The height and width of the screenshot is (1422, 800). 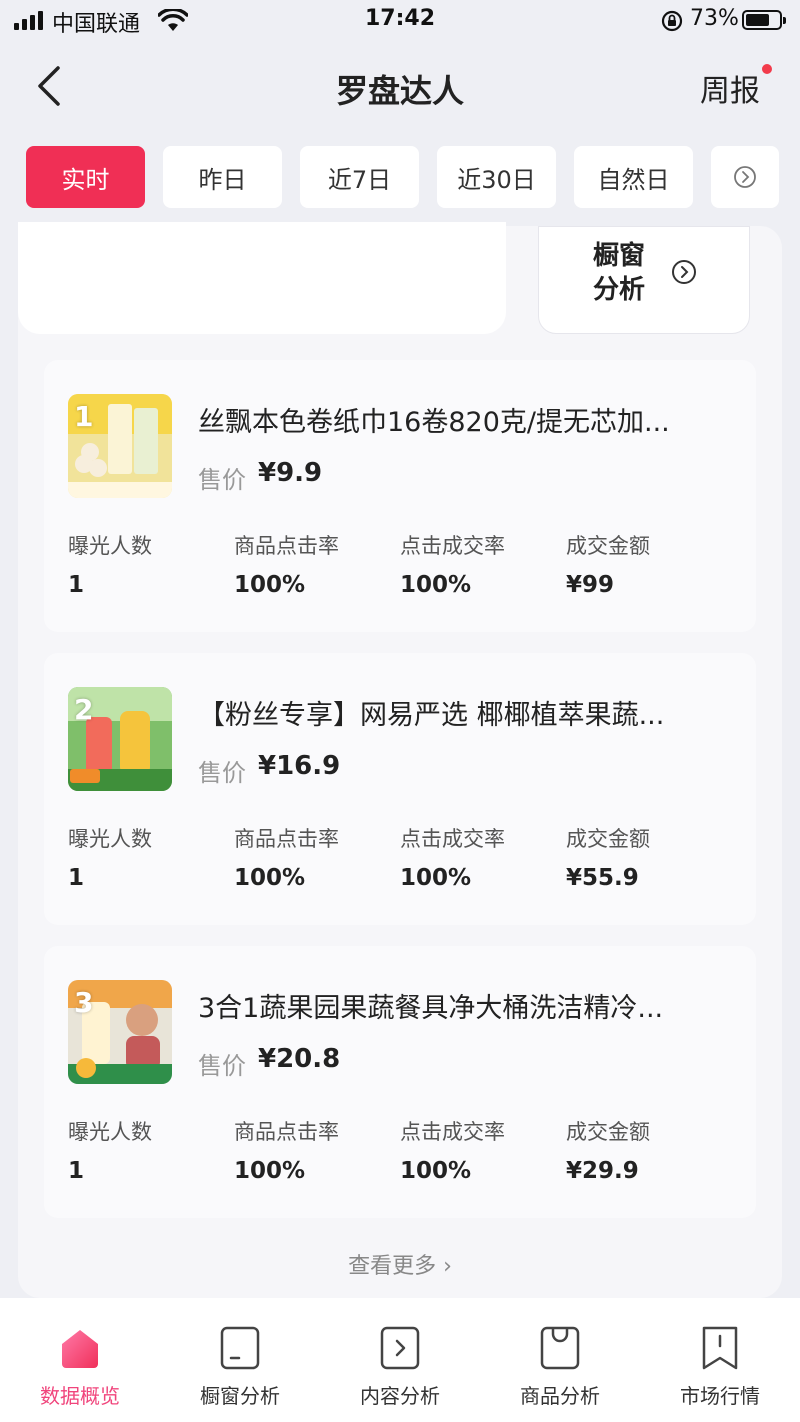 What do you see at coordinates (80, 1396) in the screenshot?
I see `bottom-tab-label: 数据概览` at bounding box center [80, 1396].